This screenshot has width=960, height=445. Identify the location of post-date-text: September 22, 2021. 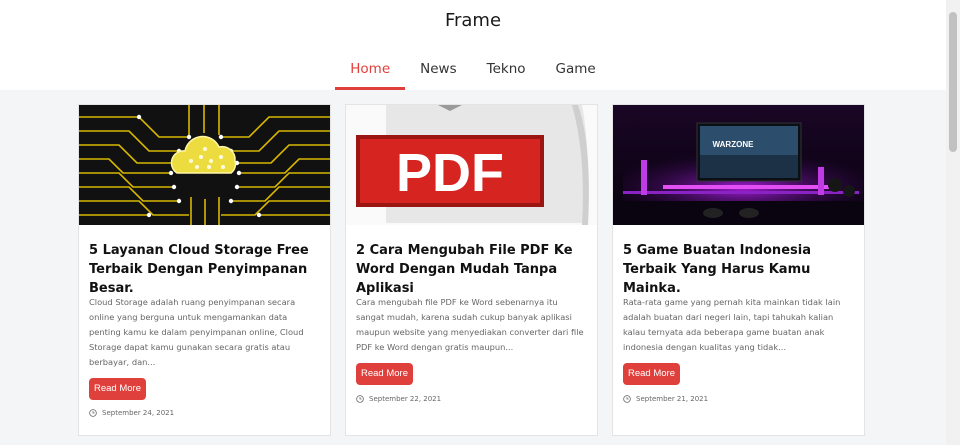
(405, 399).